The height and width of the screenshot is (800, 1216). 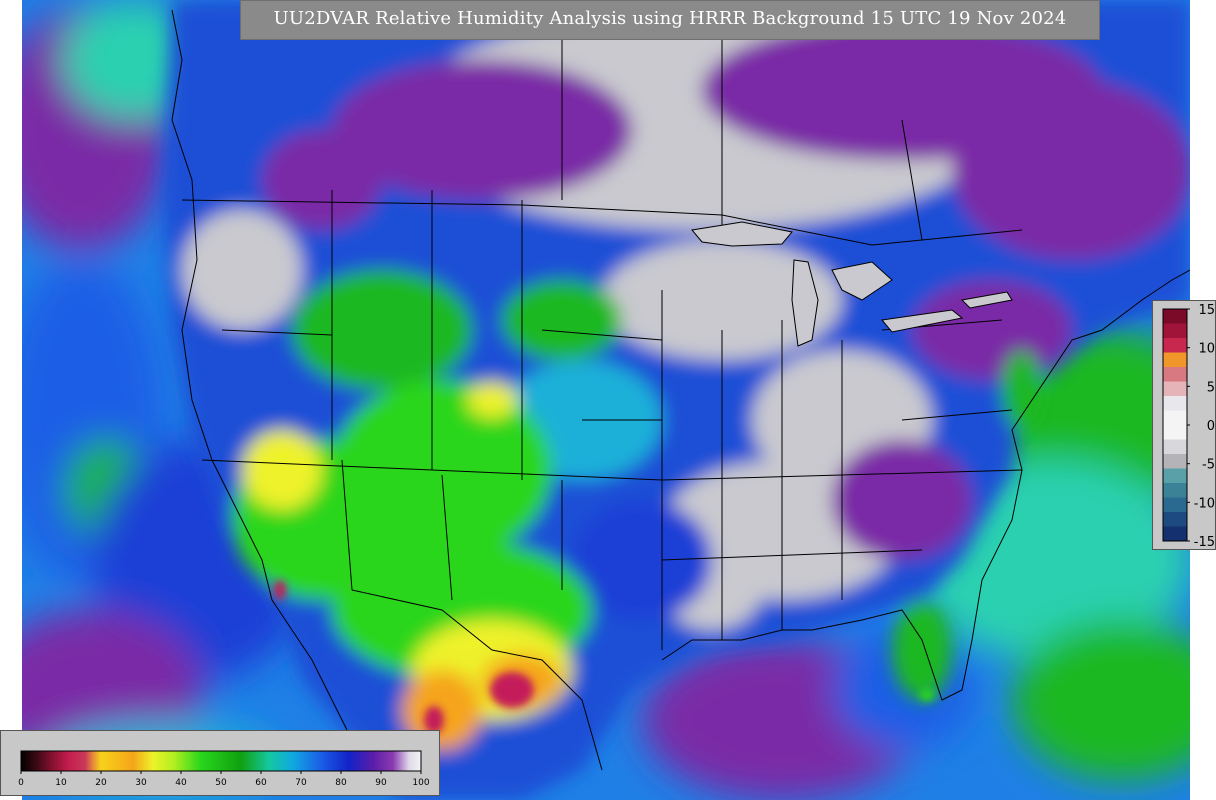 What do you see at coordinates (101, 783) in the screenshot?
I see `rh-tick-label: 20` at bounding box center [101, 783].